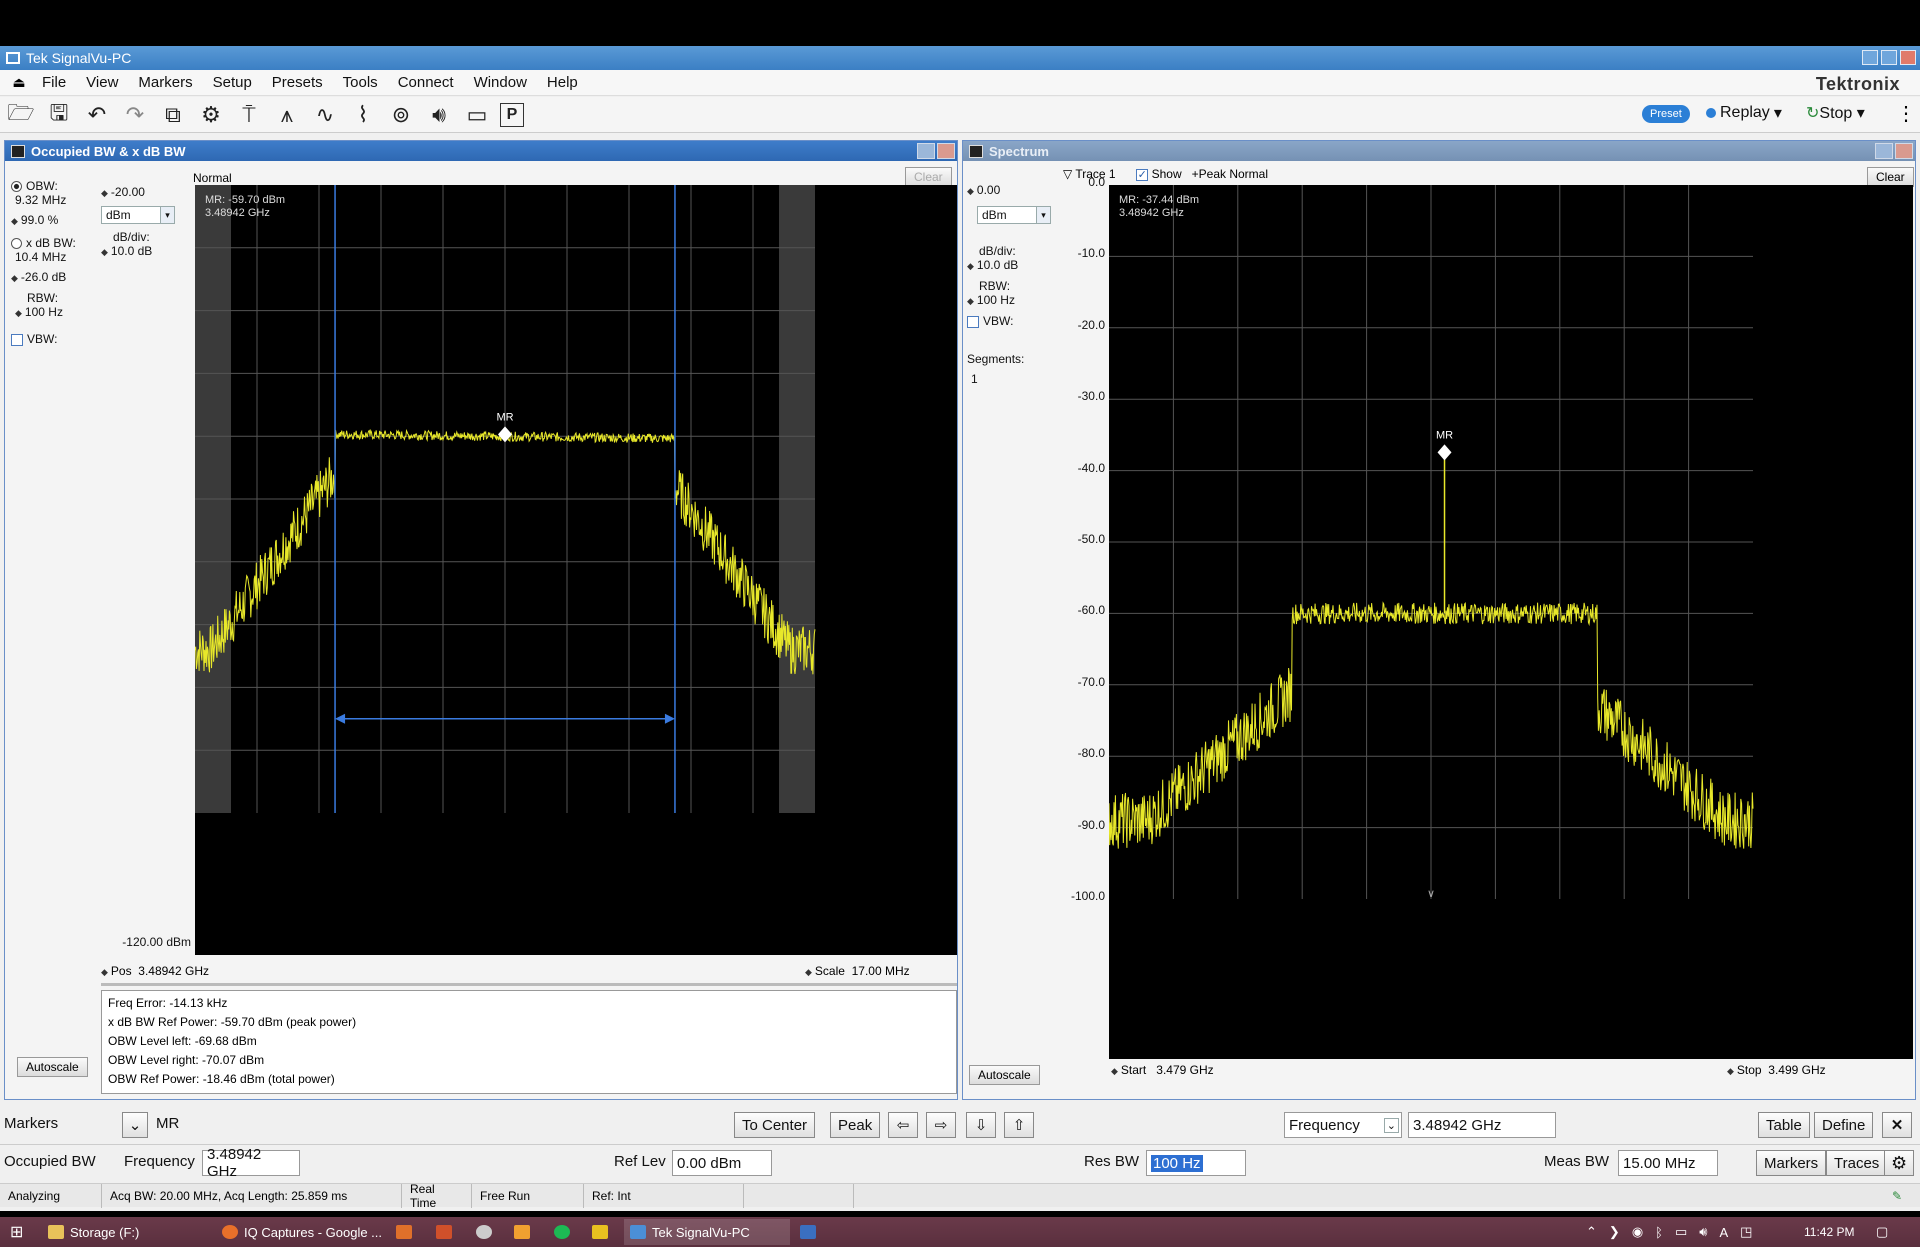 This screenshot has height=1247, width=1920. Describe the element at coordinates (251, 1163) in the screenshot. I see `frequency-field: 3.48942 GHz` at that location.